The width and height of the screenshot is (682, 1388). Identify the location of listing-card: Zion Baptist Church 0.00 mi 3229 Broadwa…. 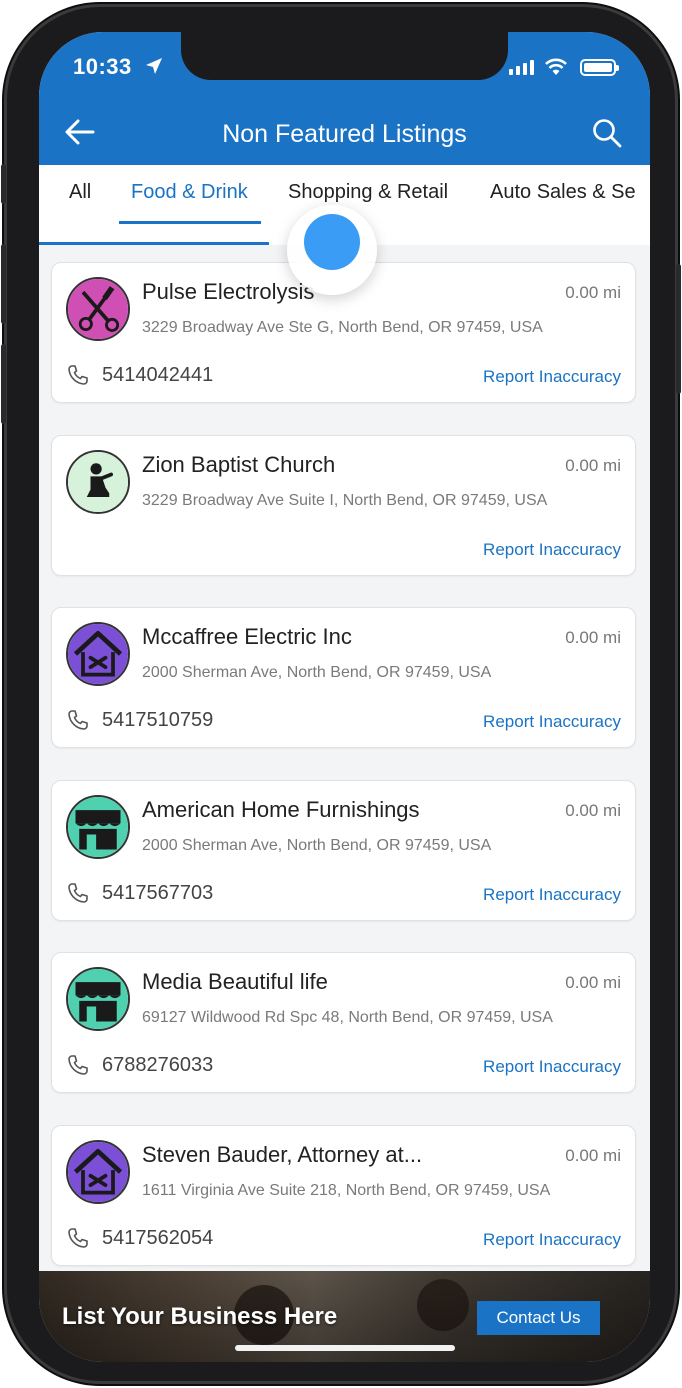
(343, 505).